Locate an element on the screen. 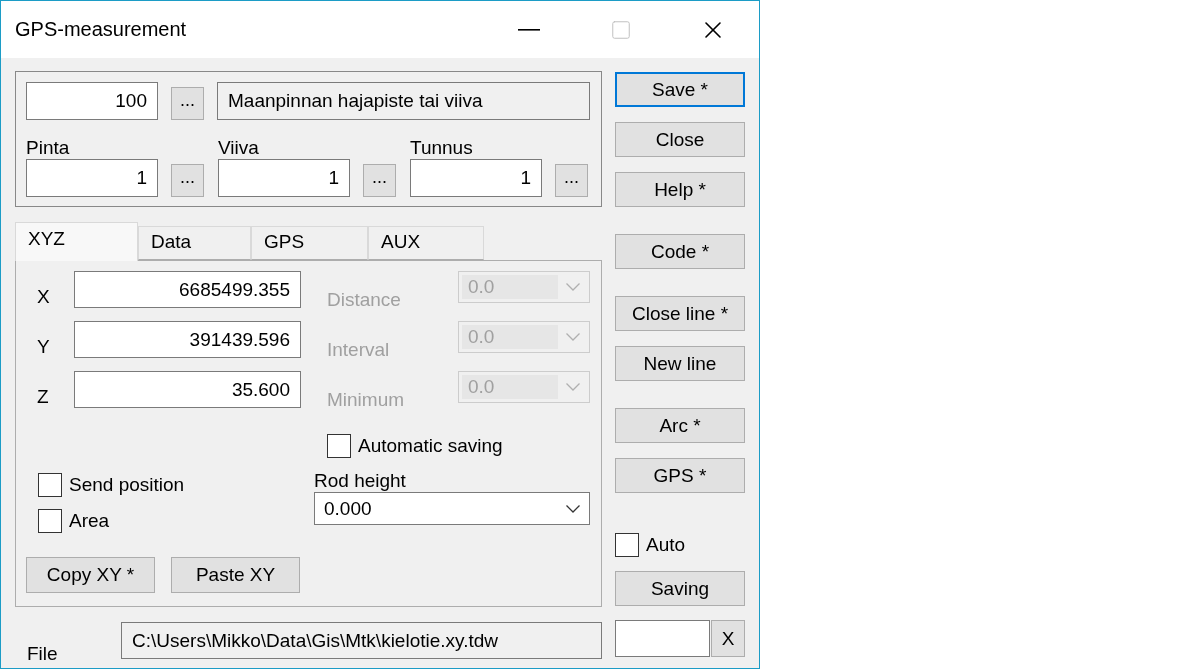  side-button: Arc * is located at coordinates (680, 425).